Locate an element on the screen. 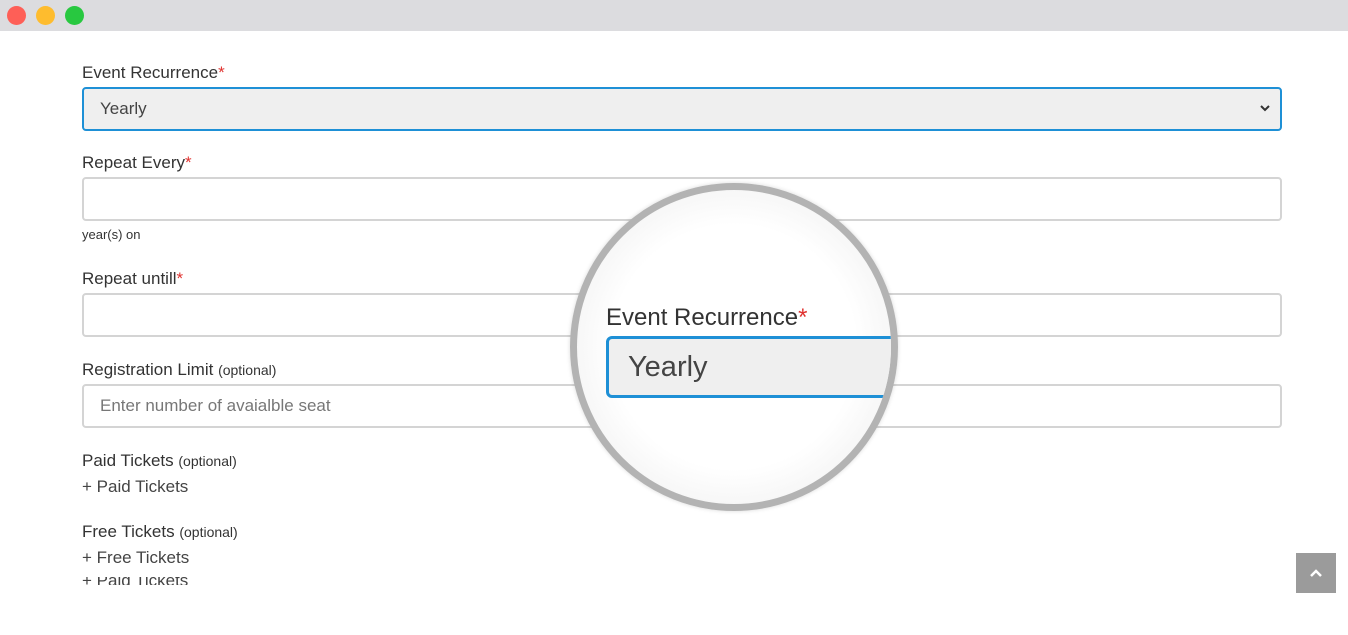 The width and height of the screenshot is (1348, 635). repeat-until-label: Repeat untill* is located at coordinates (132, 279).